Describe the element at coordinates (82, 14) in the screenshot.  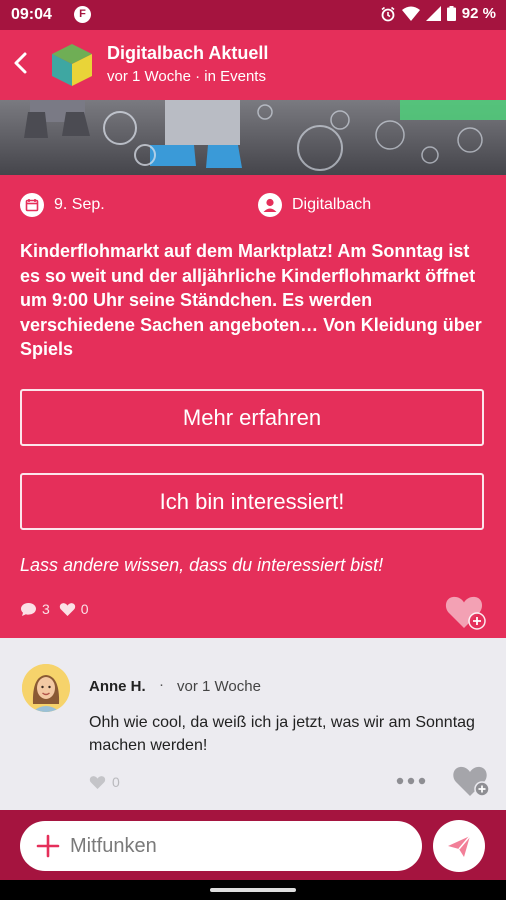
I see `app-notification-icon: F` at that location.